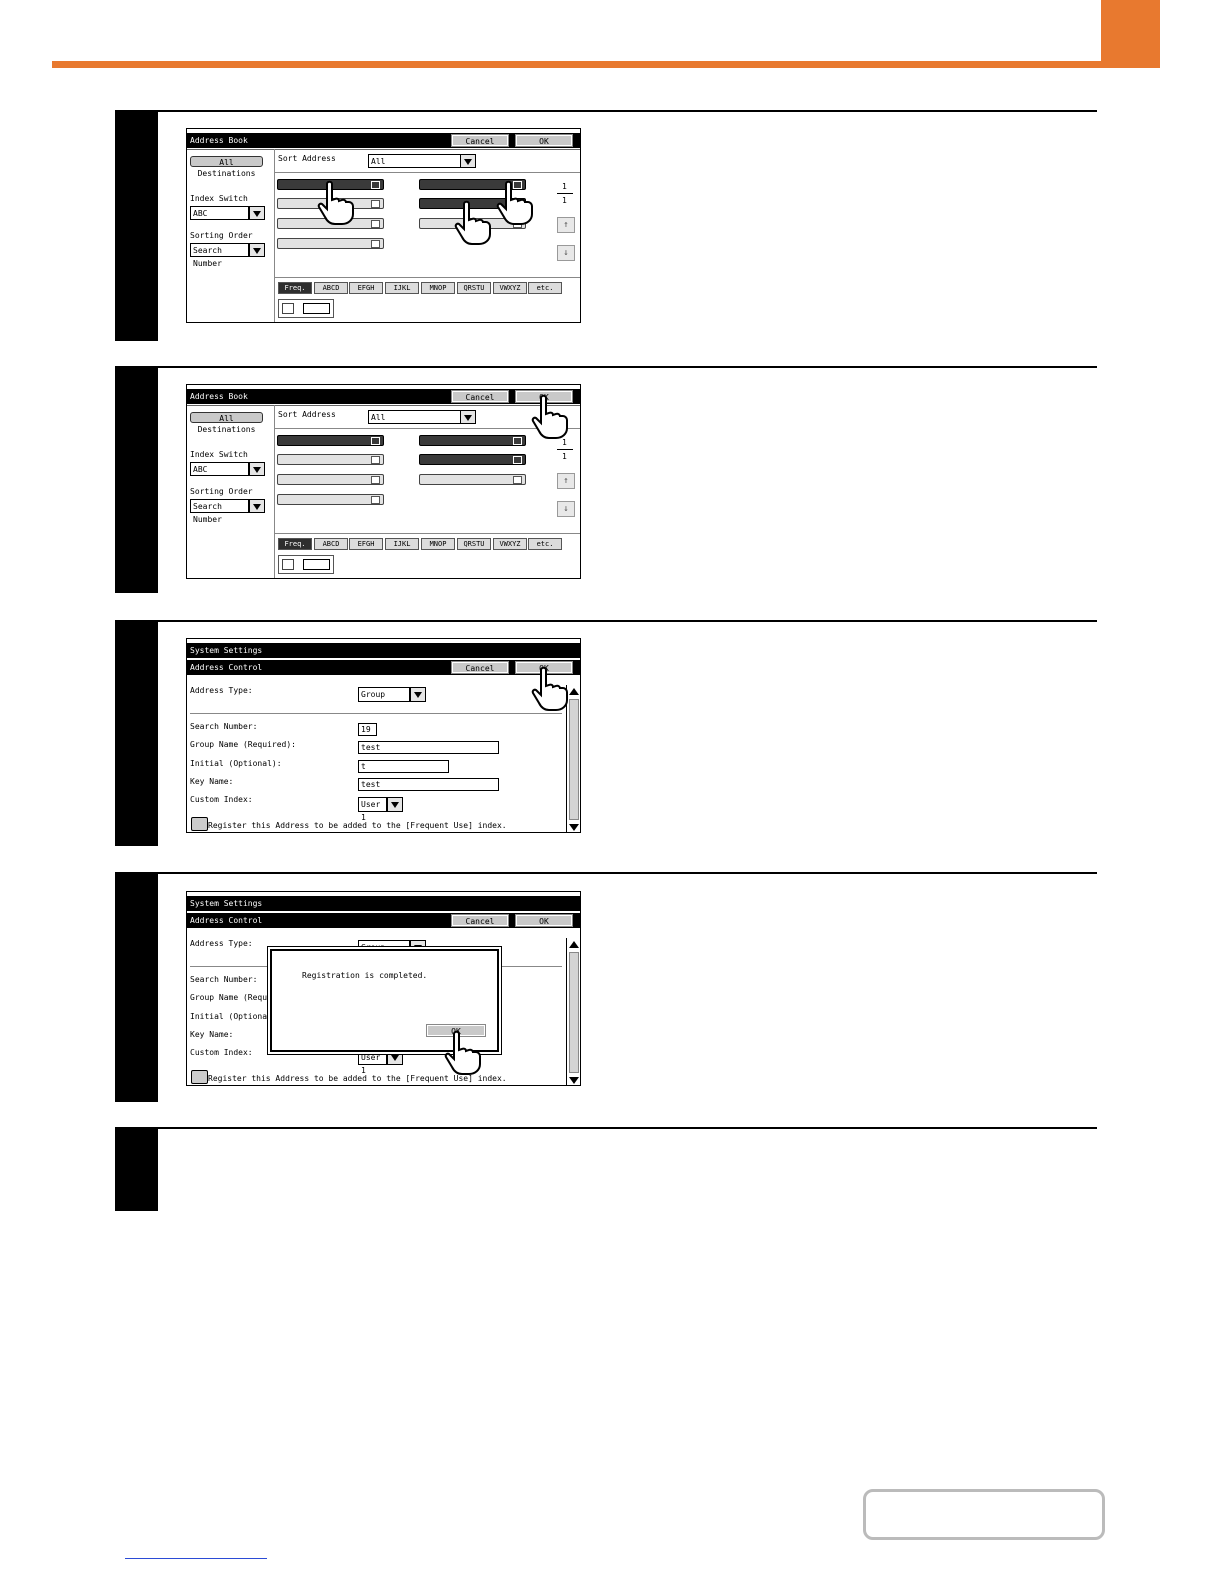 Image resolution: width=1224 pixels, height=1584 pixels. I want to click on step-1-number-bar, so click(136, 226).